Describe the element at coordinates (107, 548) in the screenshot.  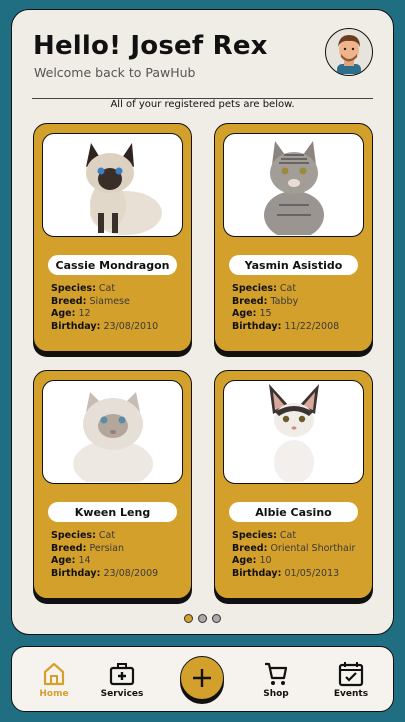
I see `breed-value: Persian` at that location.